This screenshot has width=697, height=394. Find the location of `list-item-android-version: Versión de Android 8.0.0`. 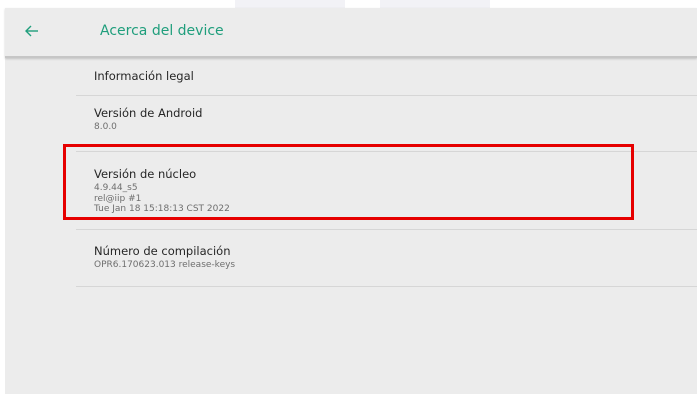

list-item-android-version: Versión de Android 8.0.0 is located at coordinates (386, 124).